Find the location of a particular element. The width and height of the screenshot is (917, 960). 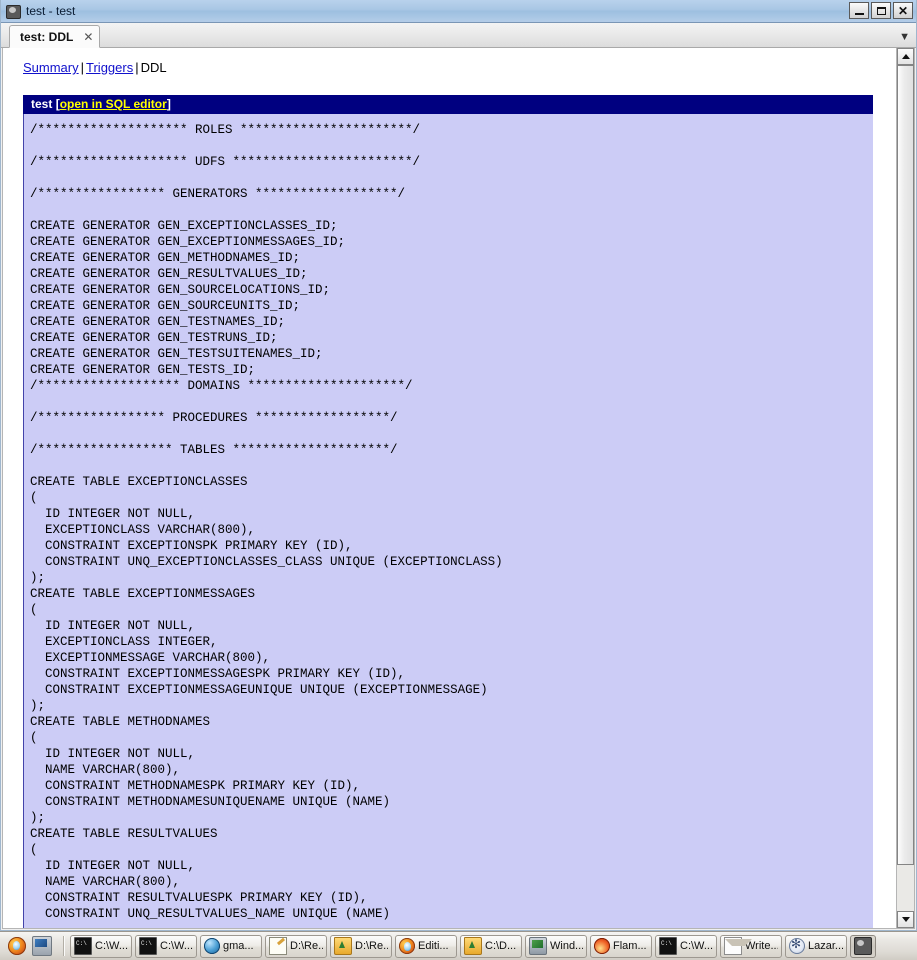

arrow-up-icon is located at coordinates (905, 56).